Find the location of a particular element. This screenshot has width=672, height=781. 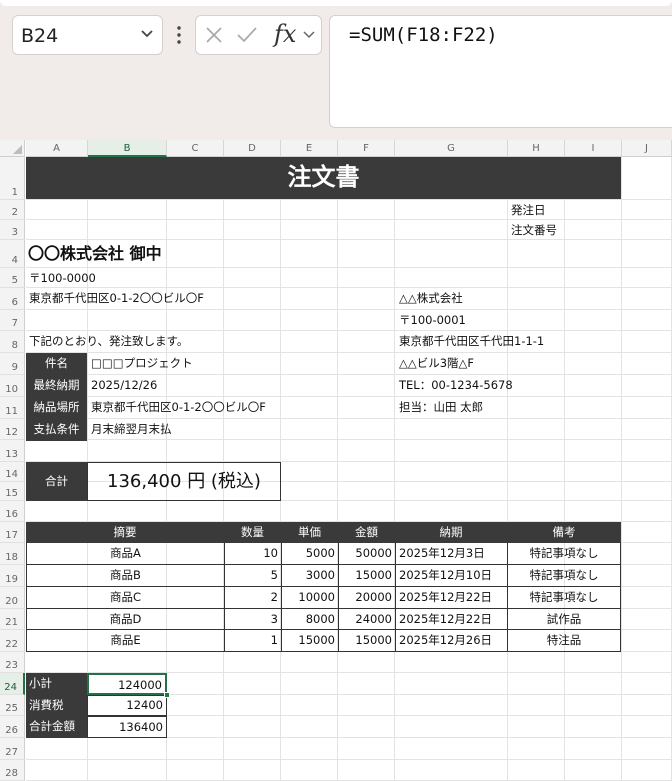

row-header-28: 28 is located at coordinates (12, 770).